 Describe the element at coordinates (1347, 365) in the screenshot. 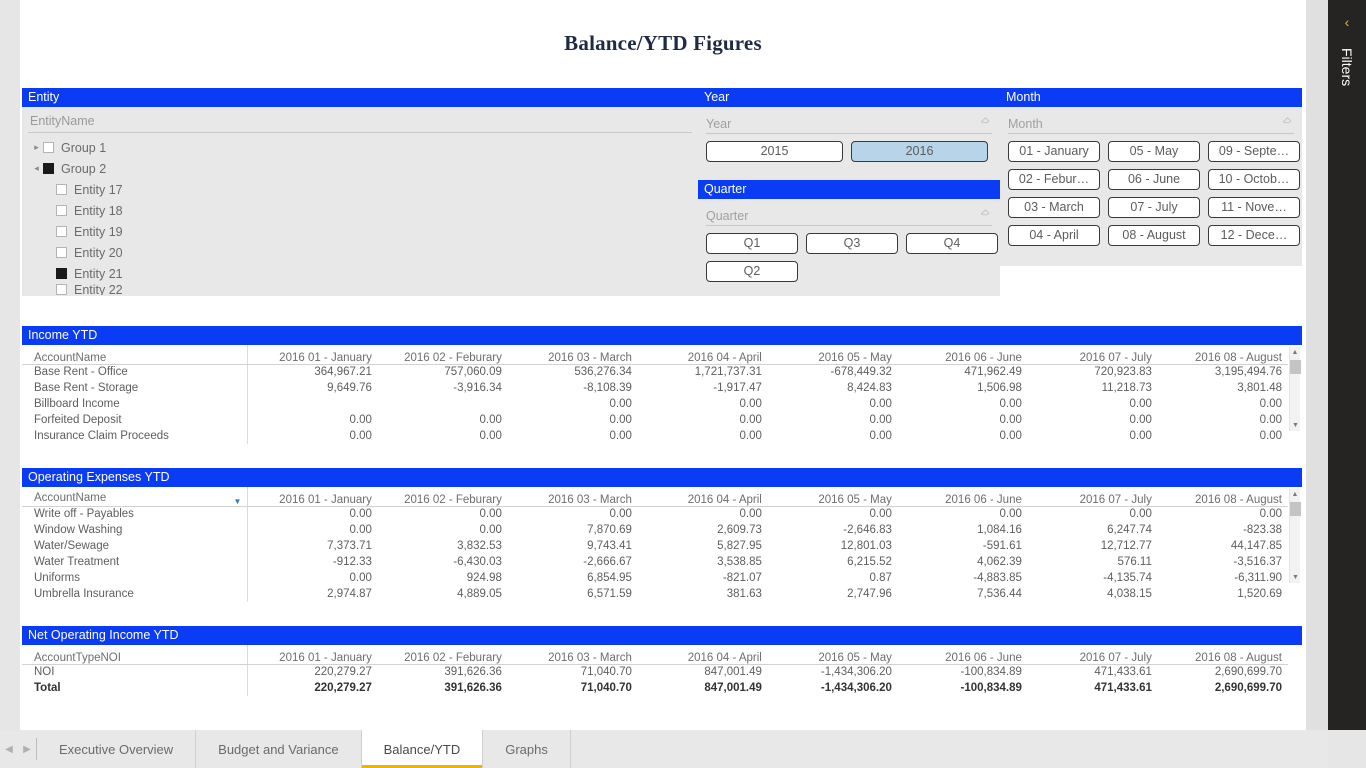

I see `filters-pane: ‹ Filters` at that location.